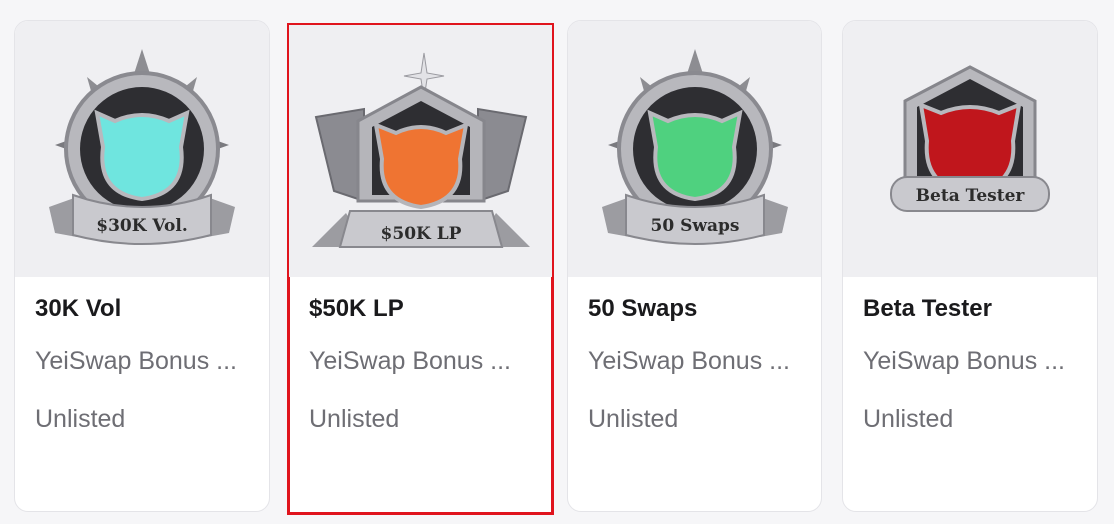  Describe the element at coordinates (643, 308) in the screenshot. I see `nft-name: 50 Swaps` at that location.